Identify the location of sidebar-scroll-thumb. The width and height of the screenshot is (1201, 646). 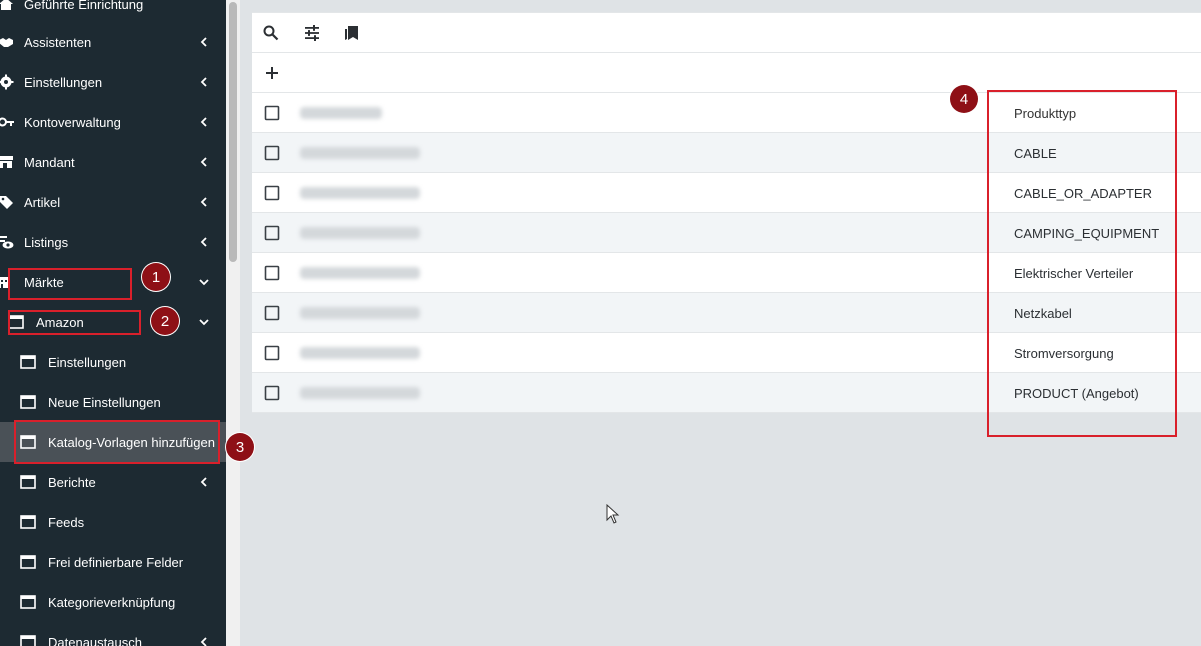
(233, 132).